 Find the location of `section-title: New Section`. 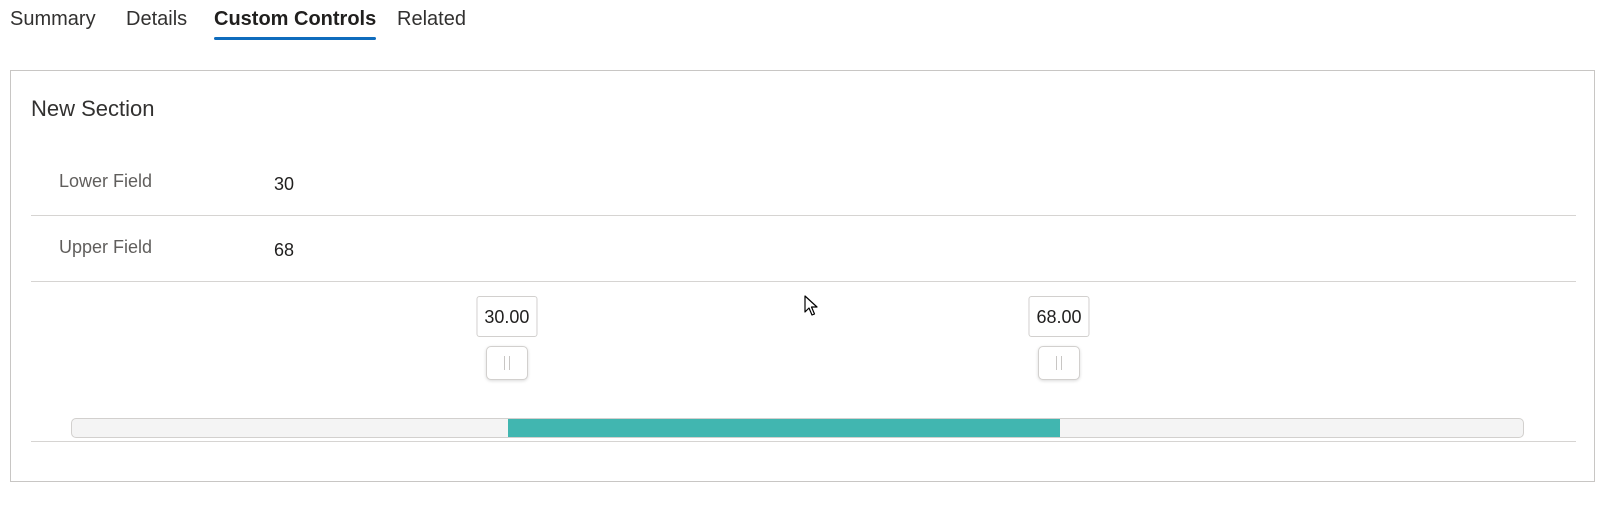

section-title: New Section is located at coordinates (93, 108).